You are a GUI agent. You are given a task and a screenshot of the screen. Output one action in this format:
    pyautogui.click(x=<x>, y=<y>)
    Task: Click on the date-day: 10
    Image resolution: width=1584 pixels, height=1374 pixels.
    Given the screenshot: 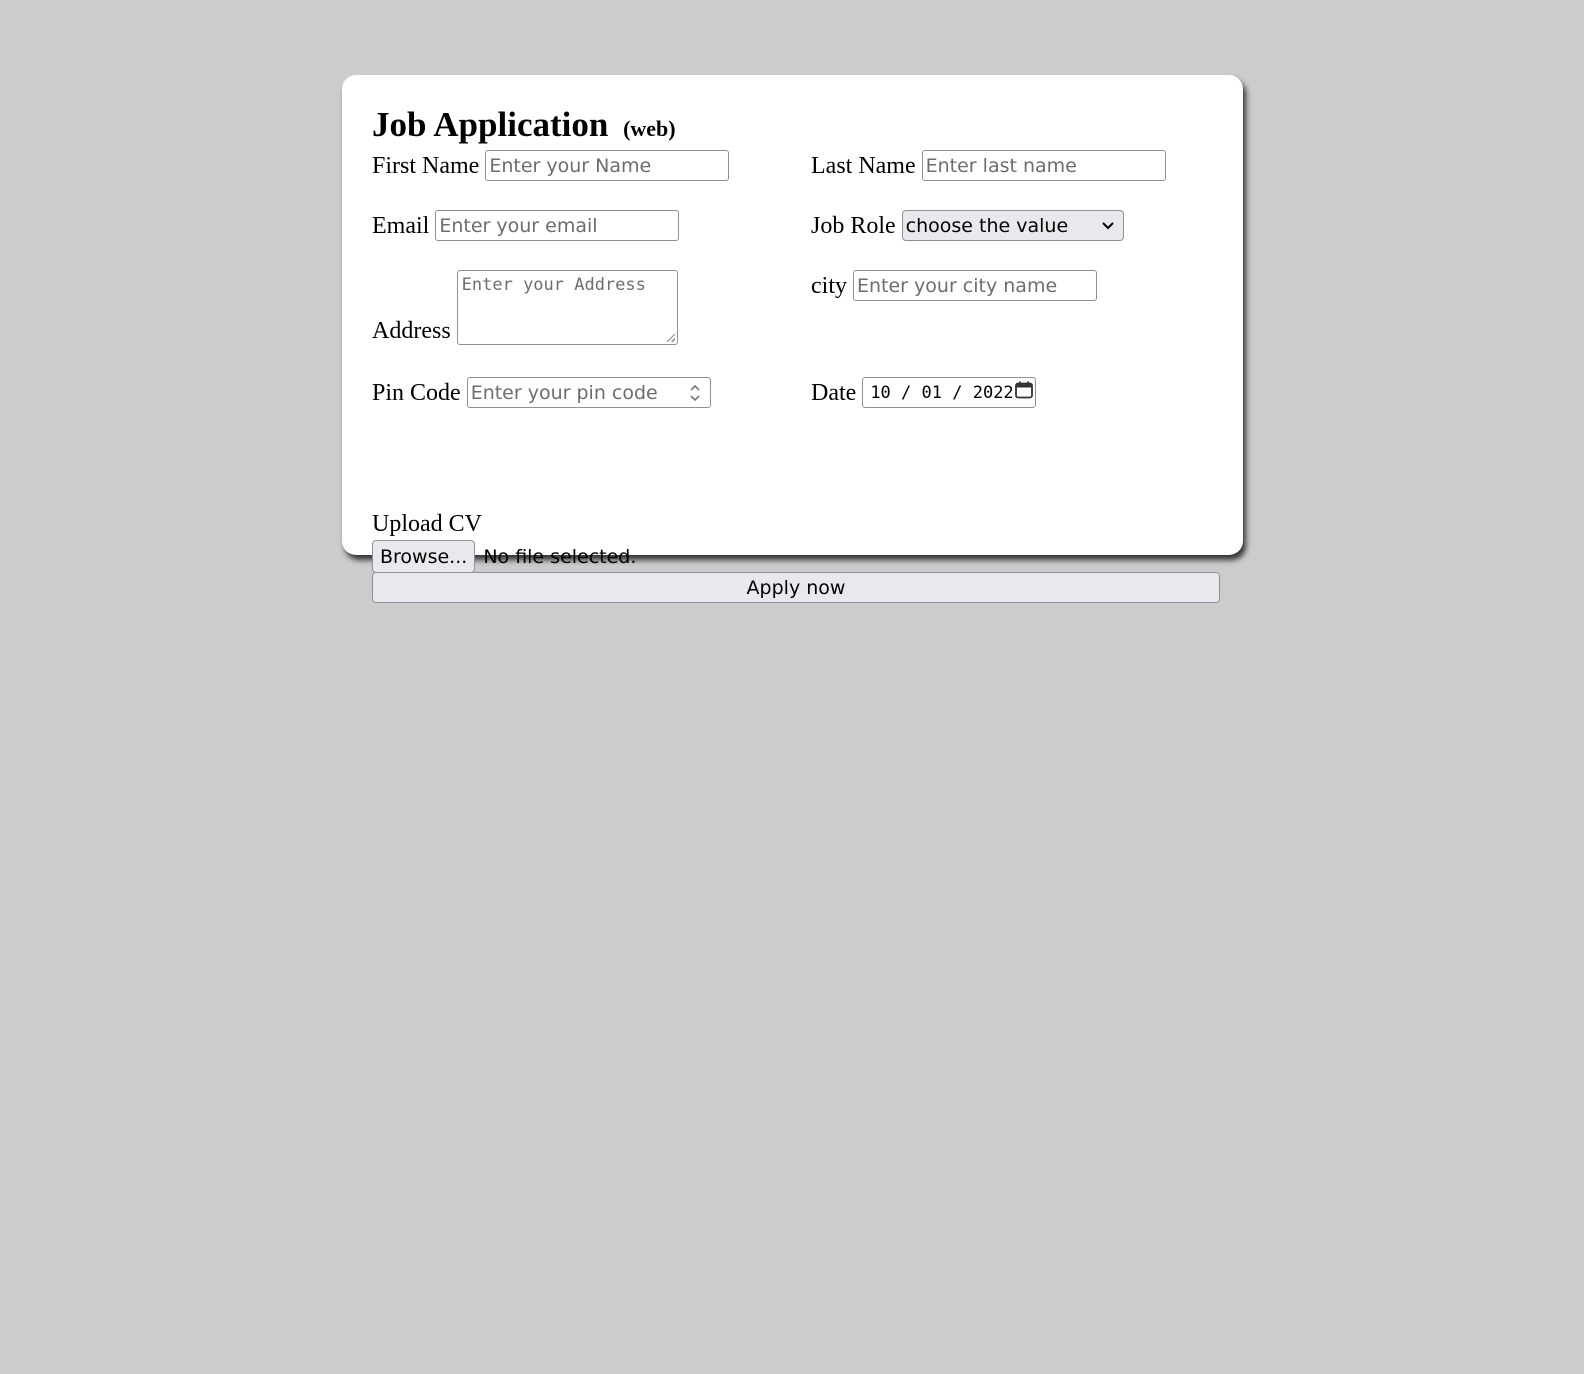 What is the action you would take?
    pyautogui.click(x=880, y=393)
    